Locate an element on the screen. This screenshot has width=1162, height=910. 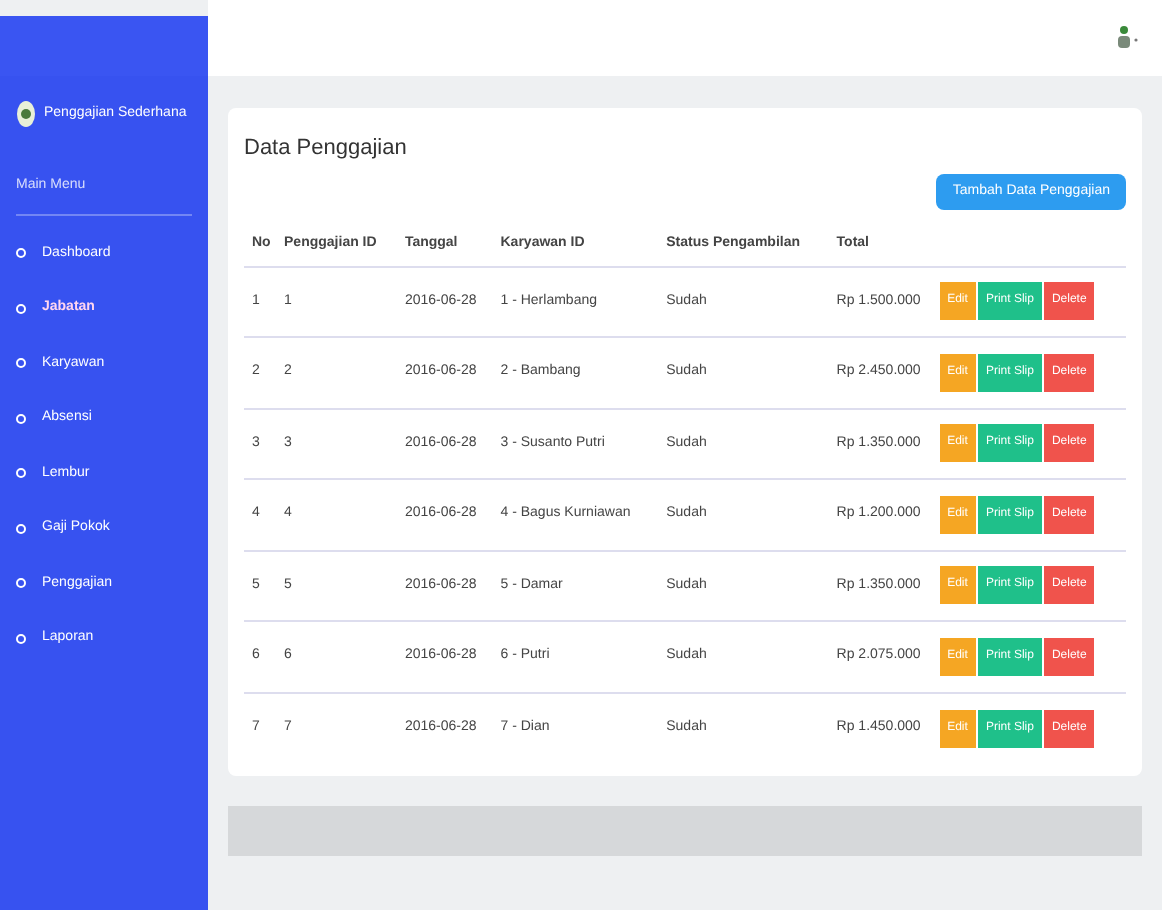
user-icon is located at coordinates (1126, 38).